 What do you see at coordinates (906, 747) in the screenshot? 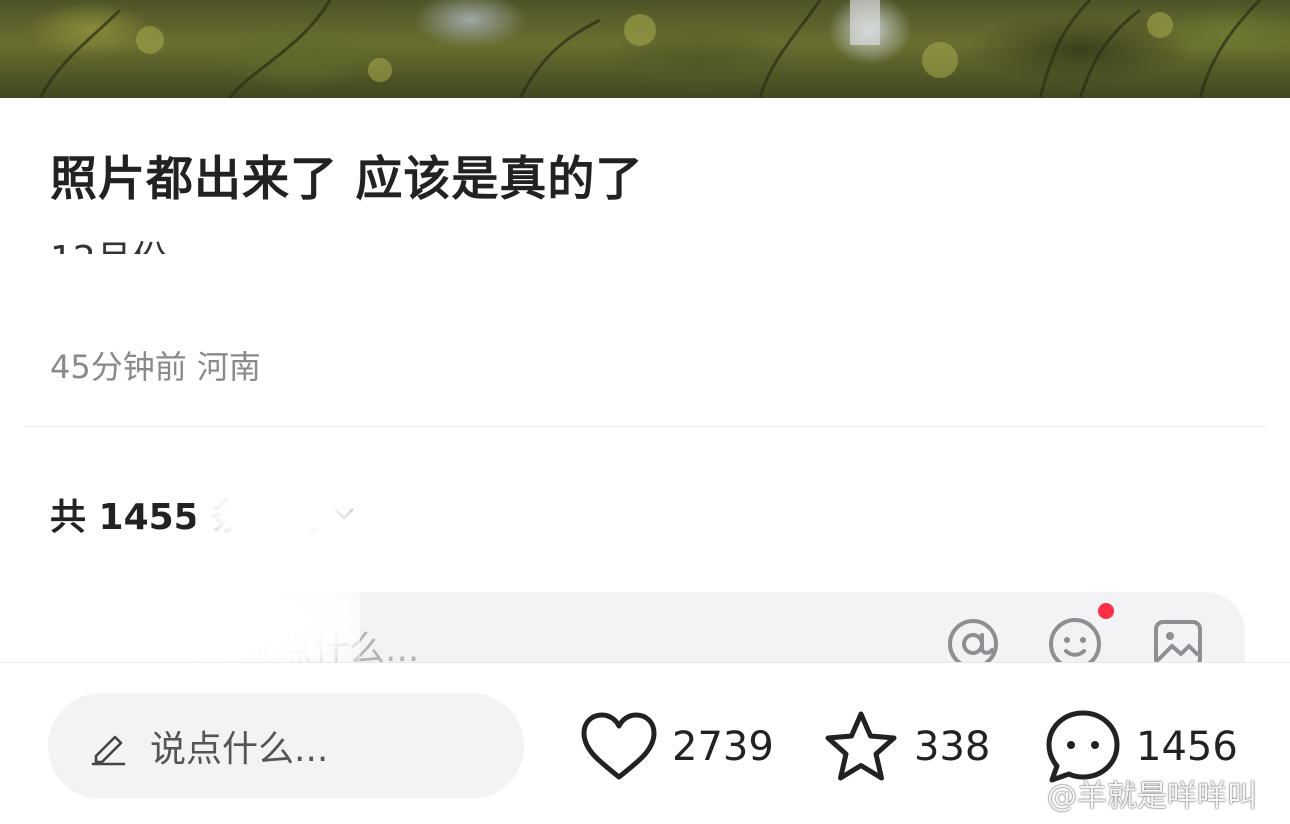
I see `favorite-button: 338` at bounding box center [906, 747].